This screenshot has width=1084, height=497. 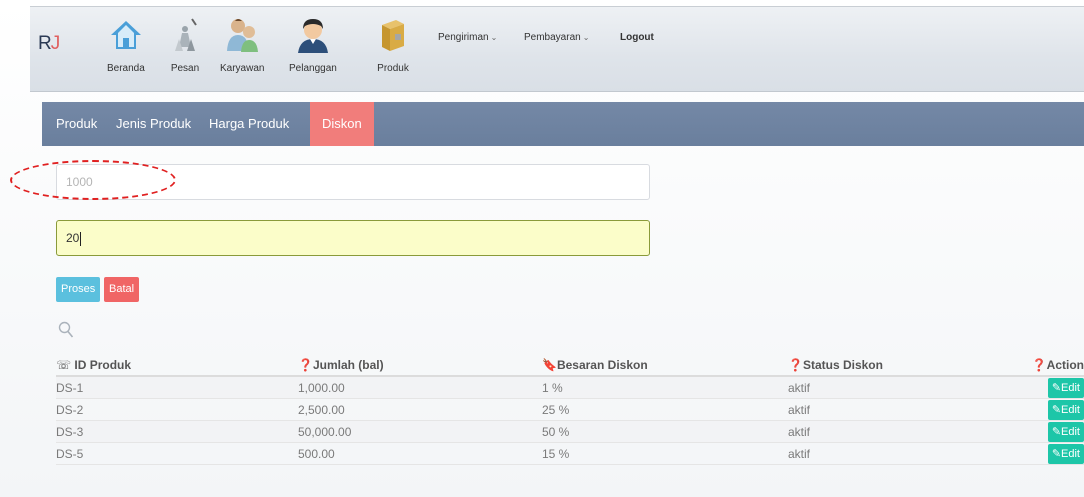 I want to click on employees-icon, so click(x=242, y=35).